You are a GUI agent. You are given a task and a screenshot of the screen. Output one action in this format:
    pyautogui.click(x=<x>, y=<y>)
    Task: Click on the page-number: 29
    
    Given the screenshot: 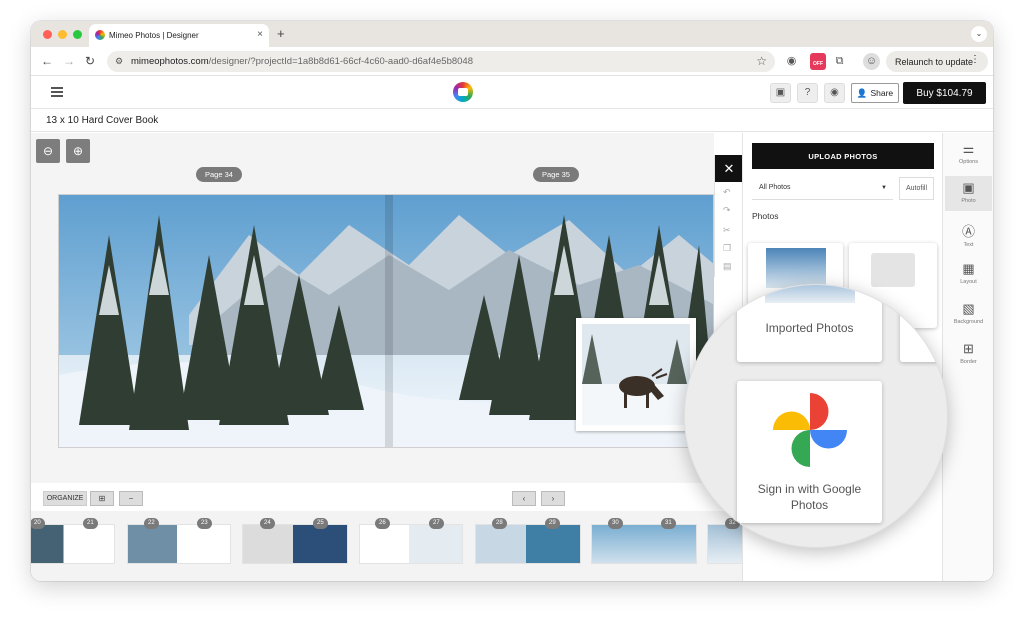 What is the action you would take?
    pyautogui.click(x=552, y=523)
    